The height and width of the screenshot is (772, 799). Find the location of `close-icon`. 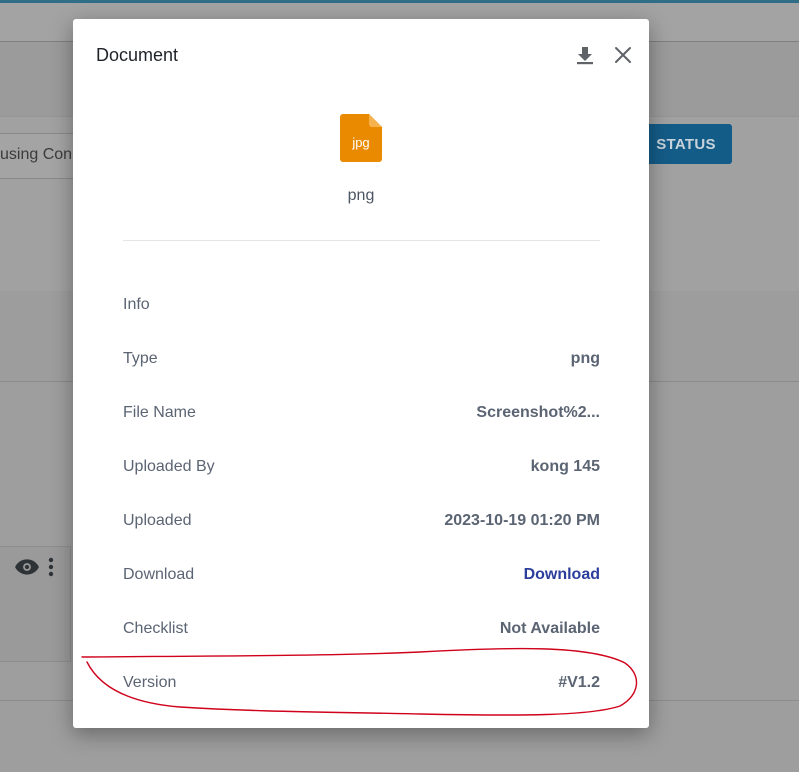

close-icon is located at coordinates (623, 55).